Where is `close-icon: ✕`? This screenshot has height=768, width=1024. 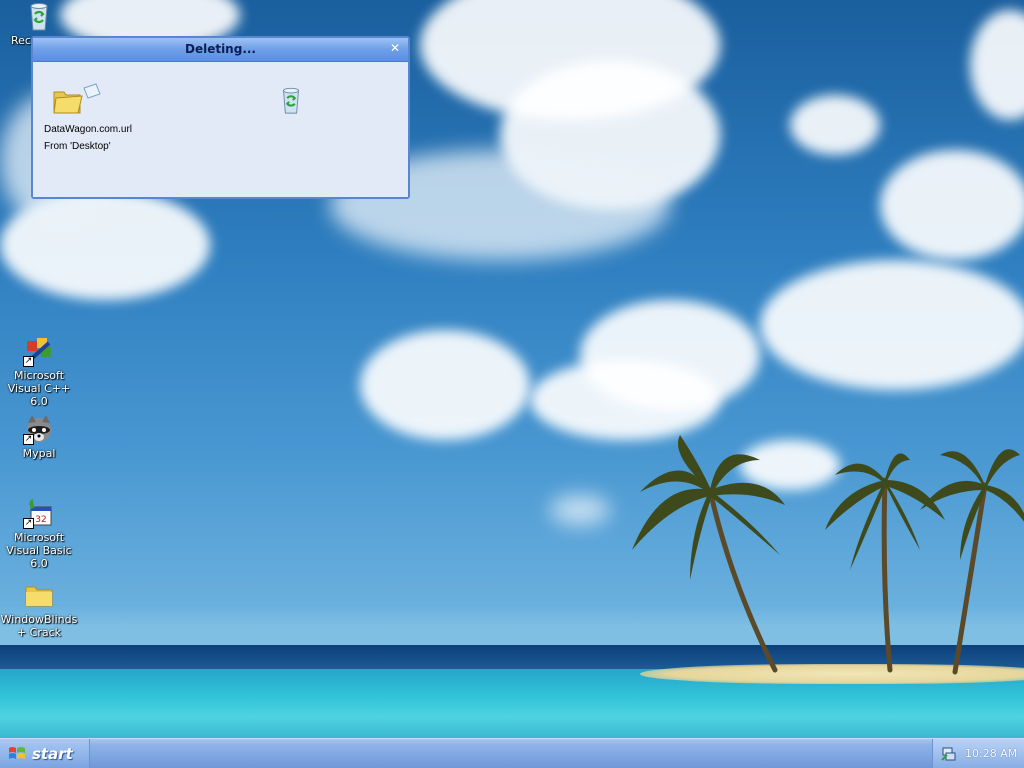
close-icon: ✕ is located at coordinates (395, 48).